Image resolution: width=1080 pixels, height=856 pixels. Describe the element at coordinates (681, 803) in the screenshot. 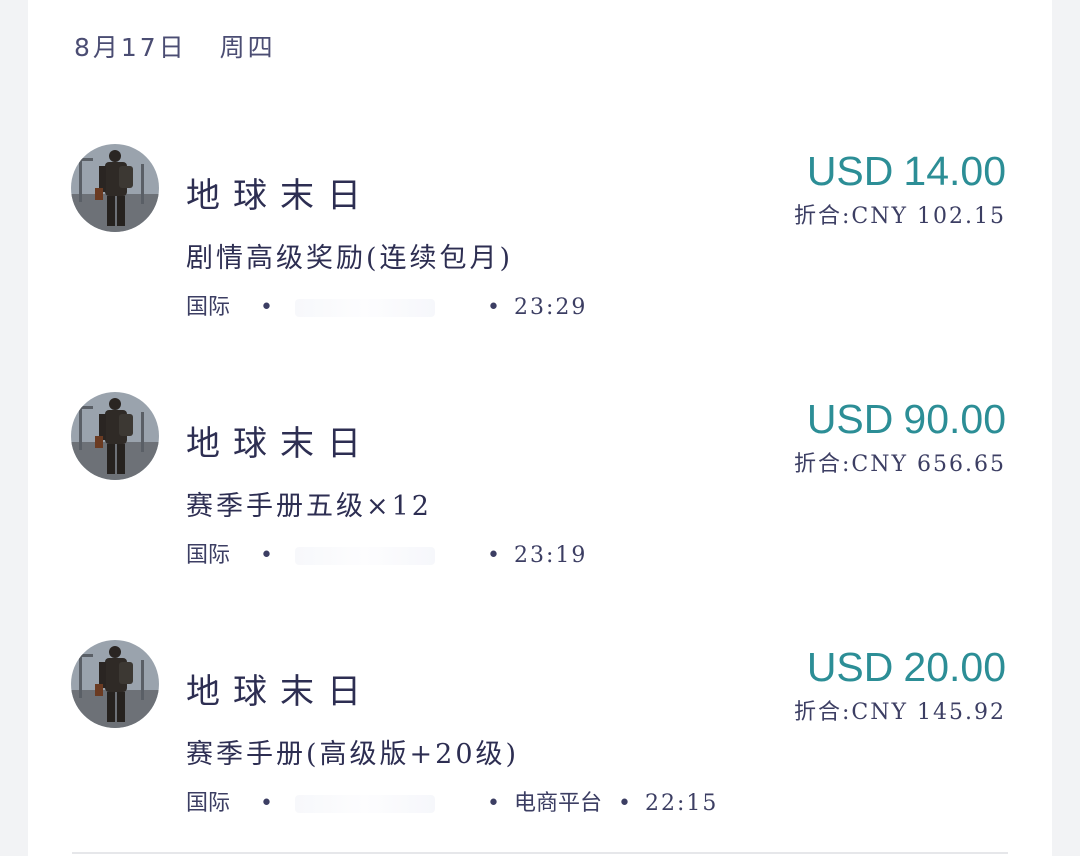

I see `time-label: 22:15` at that location.